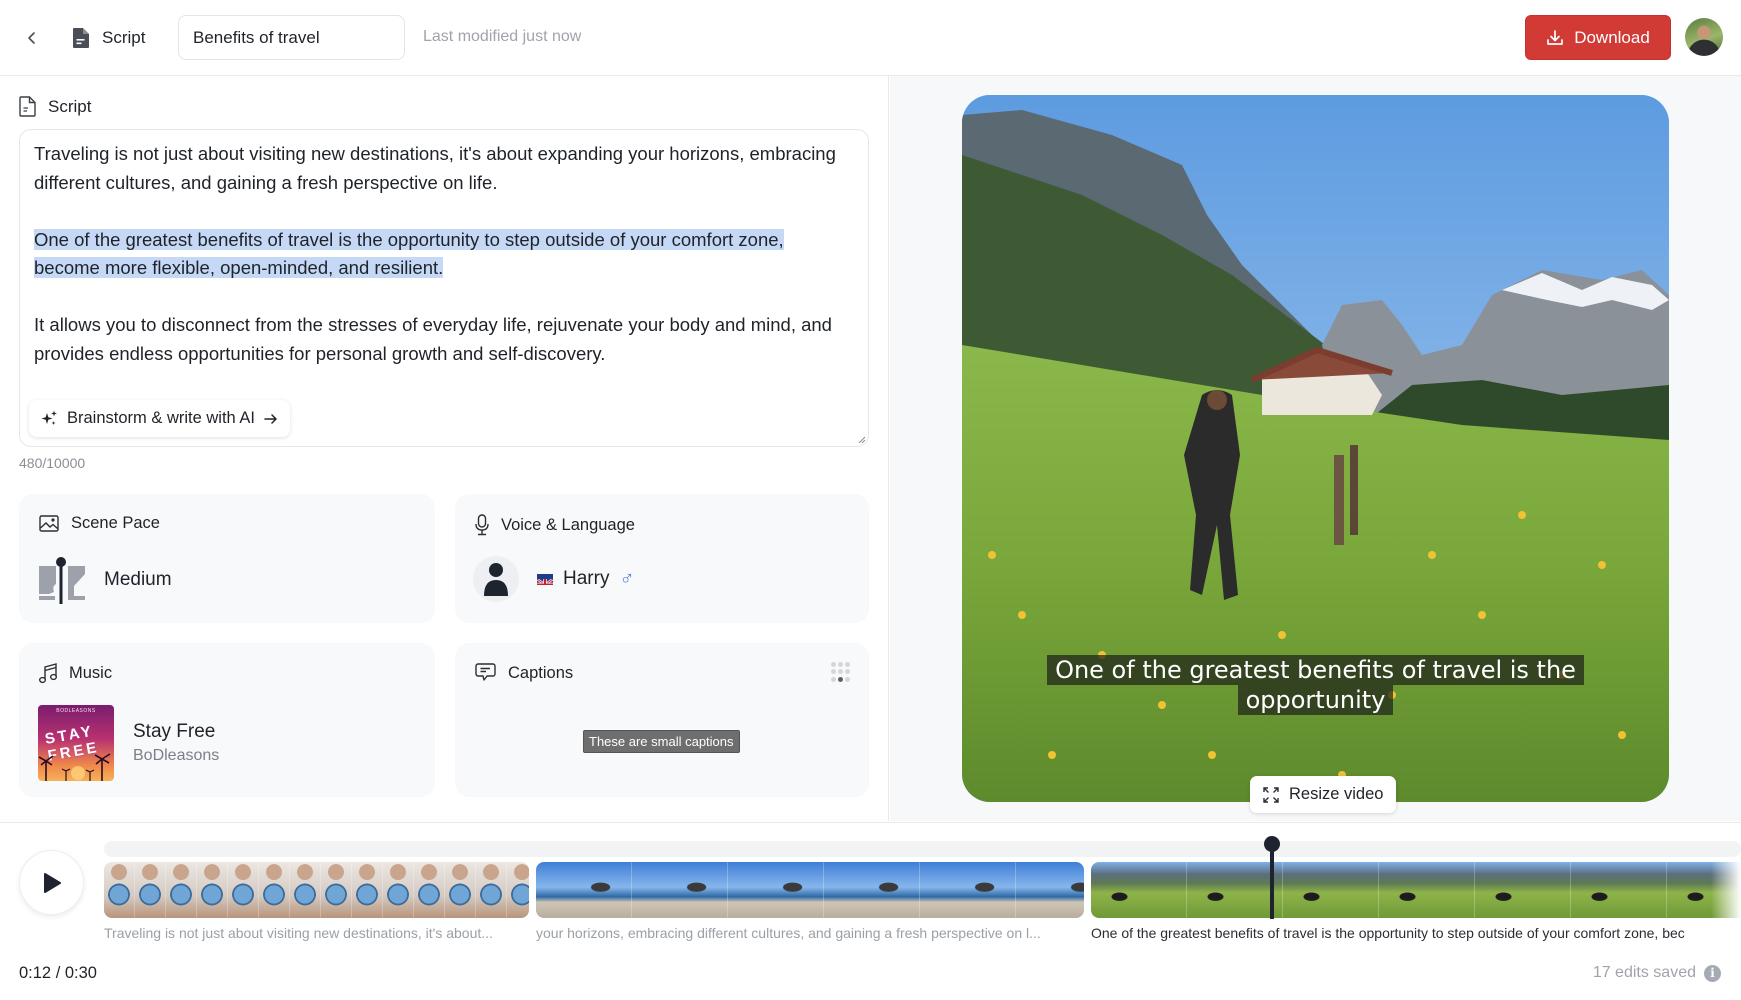  I want to click on caption-line: opportunity, so click(1315, 700).